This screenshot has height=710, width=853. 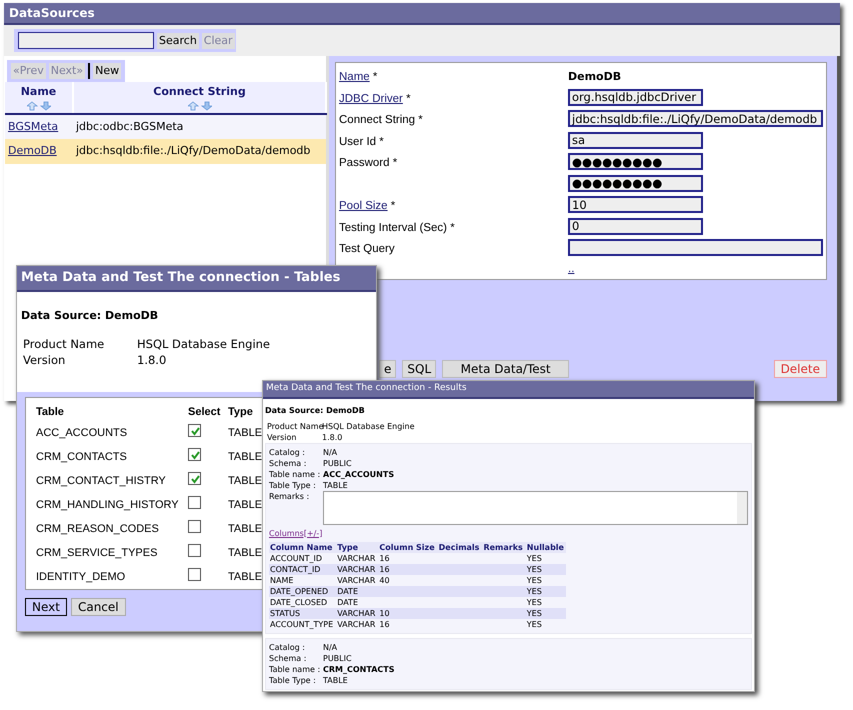 What do you see at coordinates (295, 534) in the screenshot?
I see `columns-toggle-link: Columns[+/-]` at bounding box center [295, 534].